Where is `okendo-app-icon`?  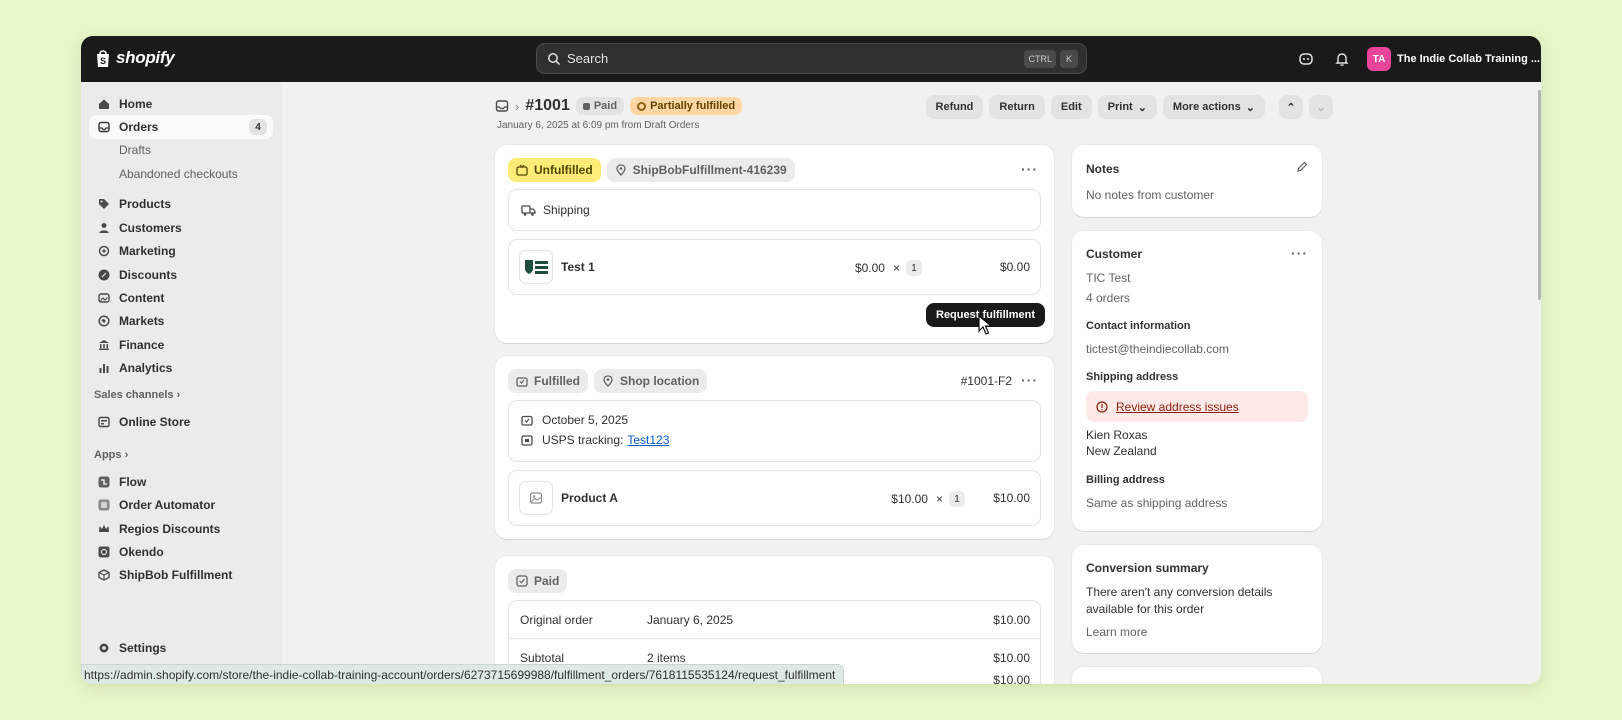
okendo-app-icon is located at coordinates (104, 552).